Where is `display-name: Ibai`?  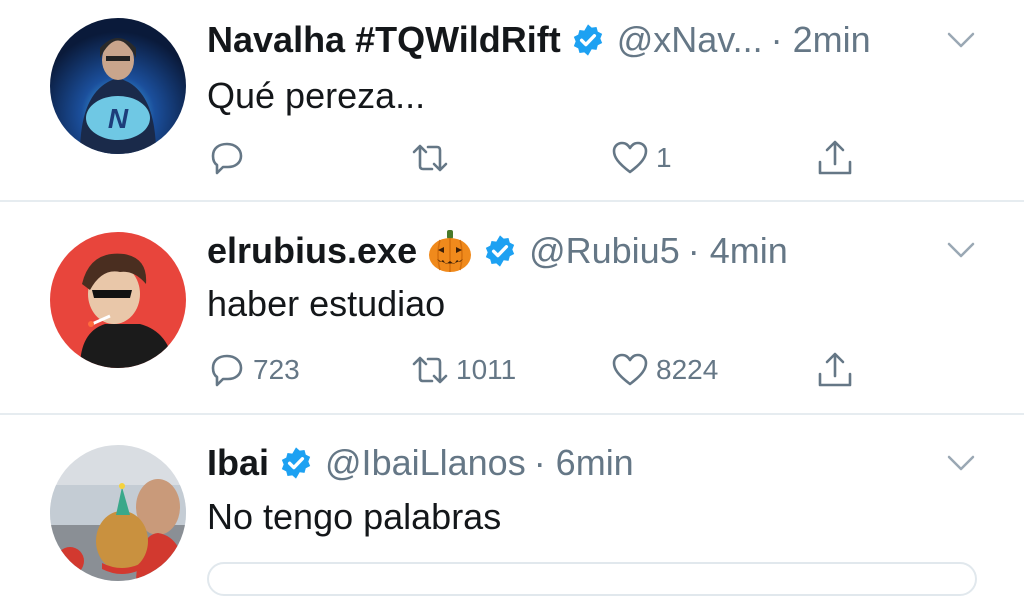
display-name: Ibai is located at coordinates (238, 463).